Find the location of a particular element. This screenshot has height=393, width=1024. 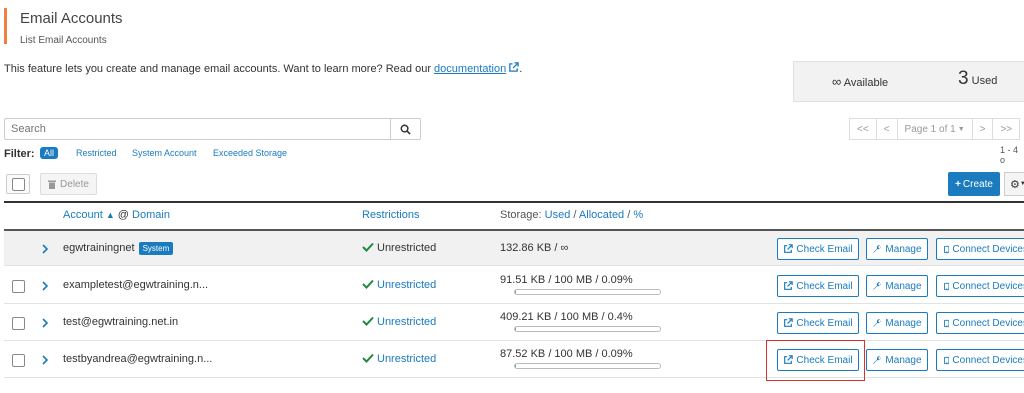

page-select-label: Page 1 of 1 is located at coordinates (930, 129).